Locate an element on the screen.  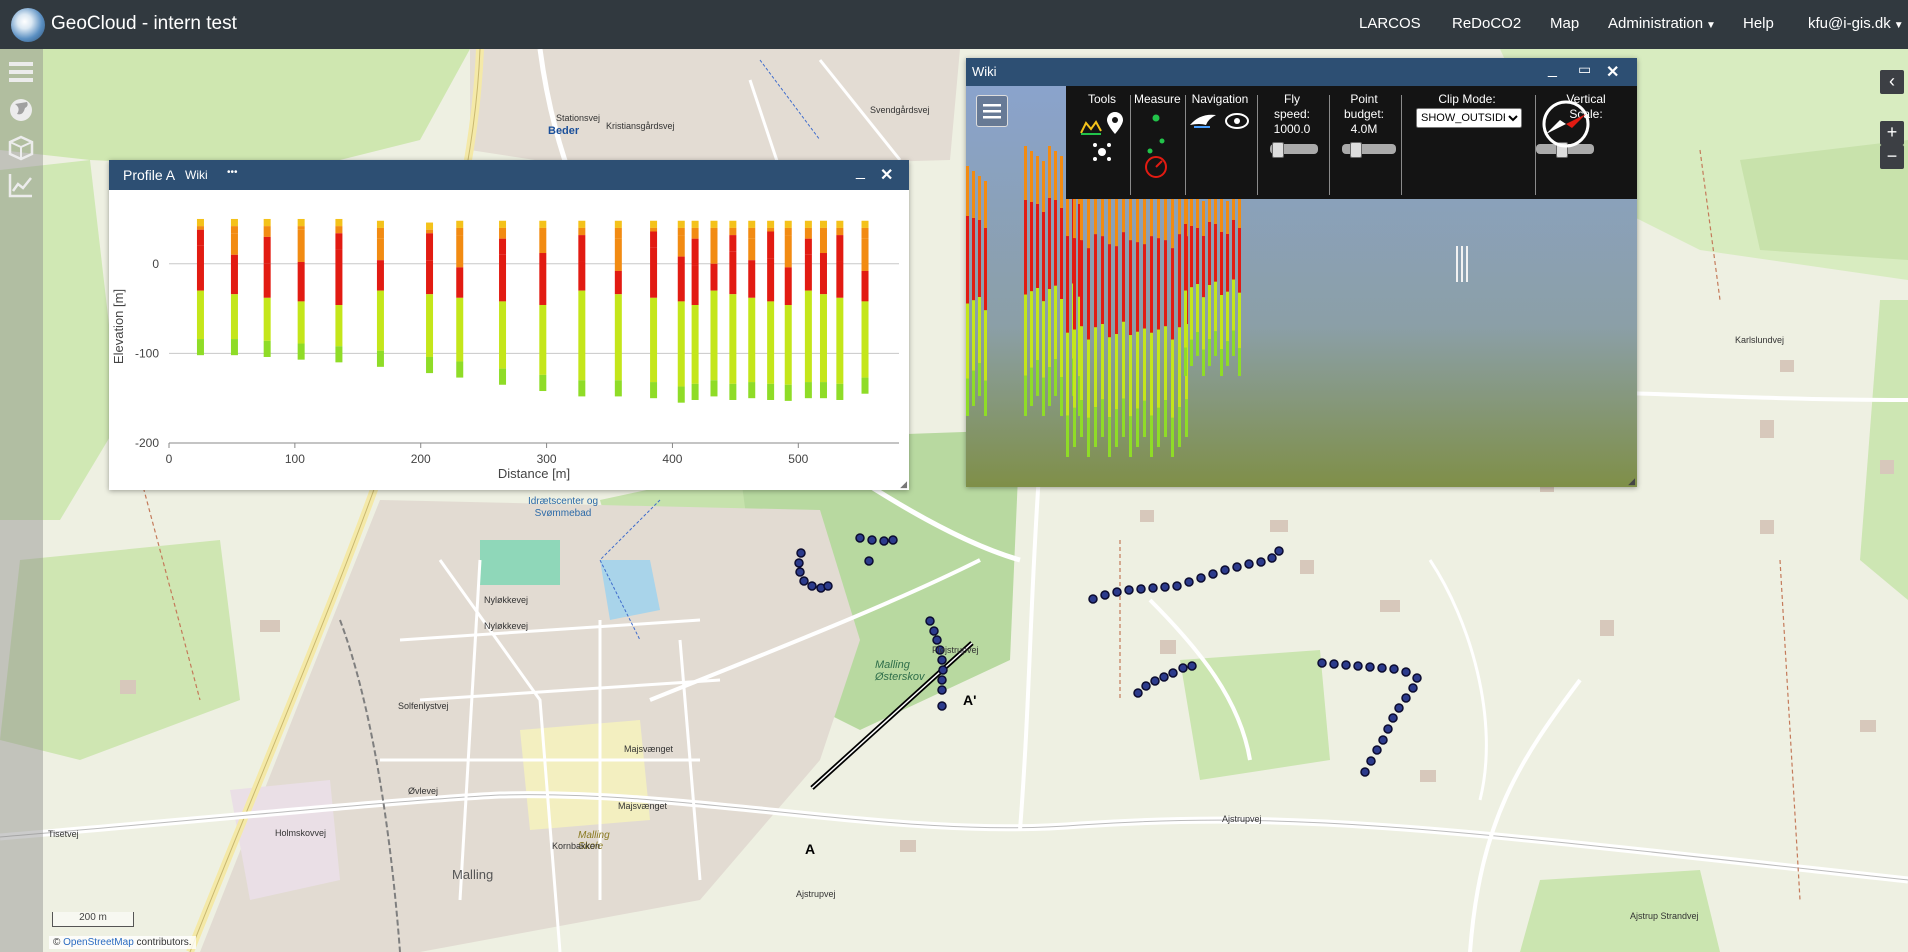
nav-redoco2: ReDoCO2 is located at coordinates (1486, 23).